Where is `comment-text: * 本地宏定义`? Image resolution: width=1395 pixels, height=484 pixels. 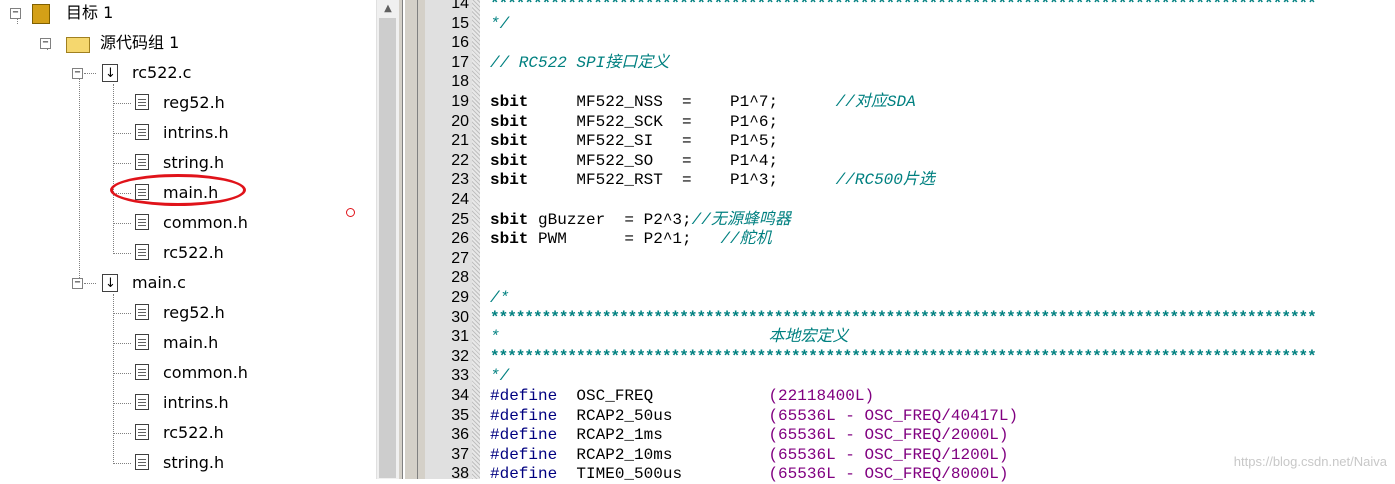 comment-text: * 本地宏定义 is located at coordinates (669, 337).